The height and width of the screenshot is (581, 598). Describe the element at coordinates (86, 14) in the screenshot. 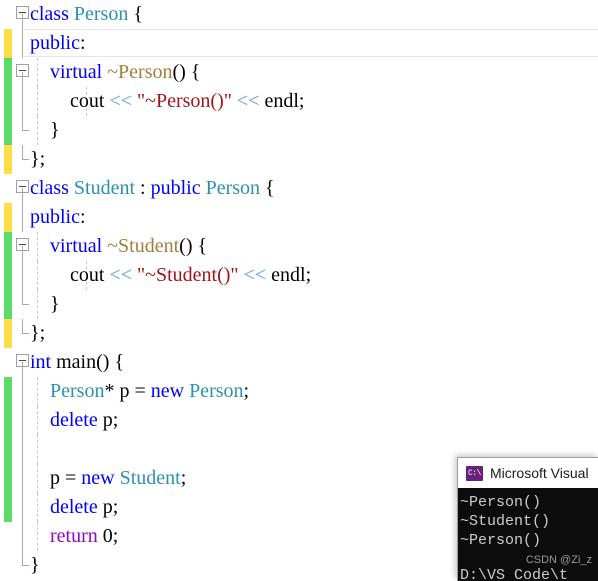

I see `code-line-text: class Person {` at that location.